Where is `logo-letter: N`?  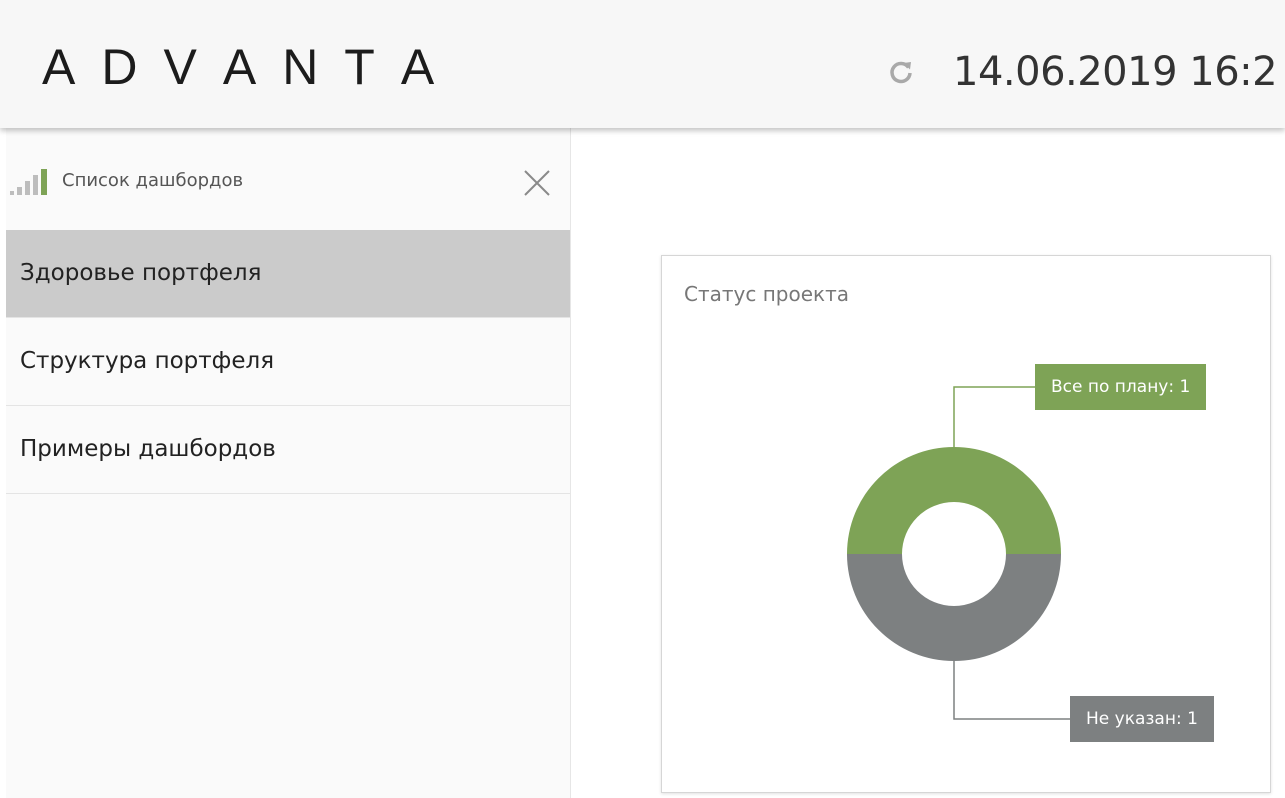 logo-letter: N is located at coordinates (300, 67).